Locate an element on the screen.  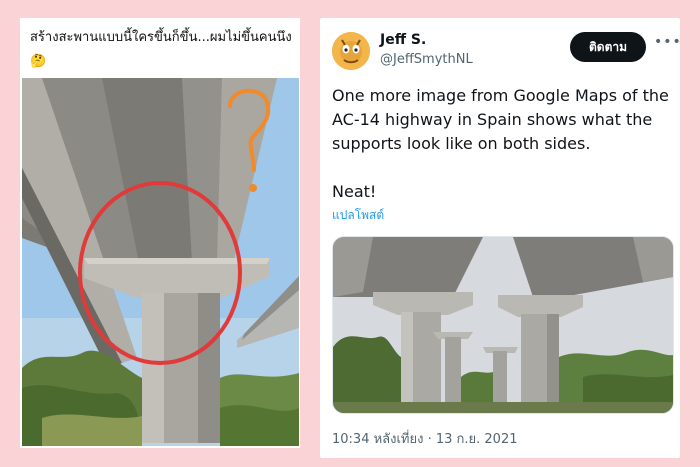
author-handle: @JeffSmythNL is located at coordinates (426, 59).